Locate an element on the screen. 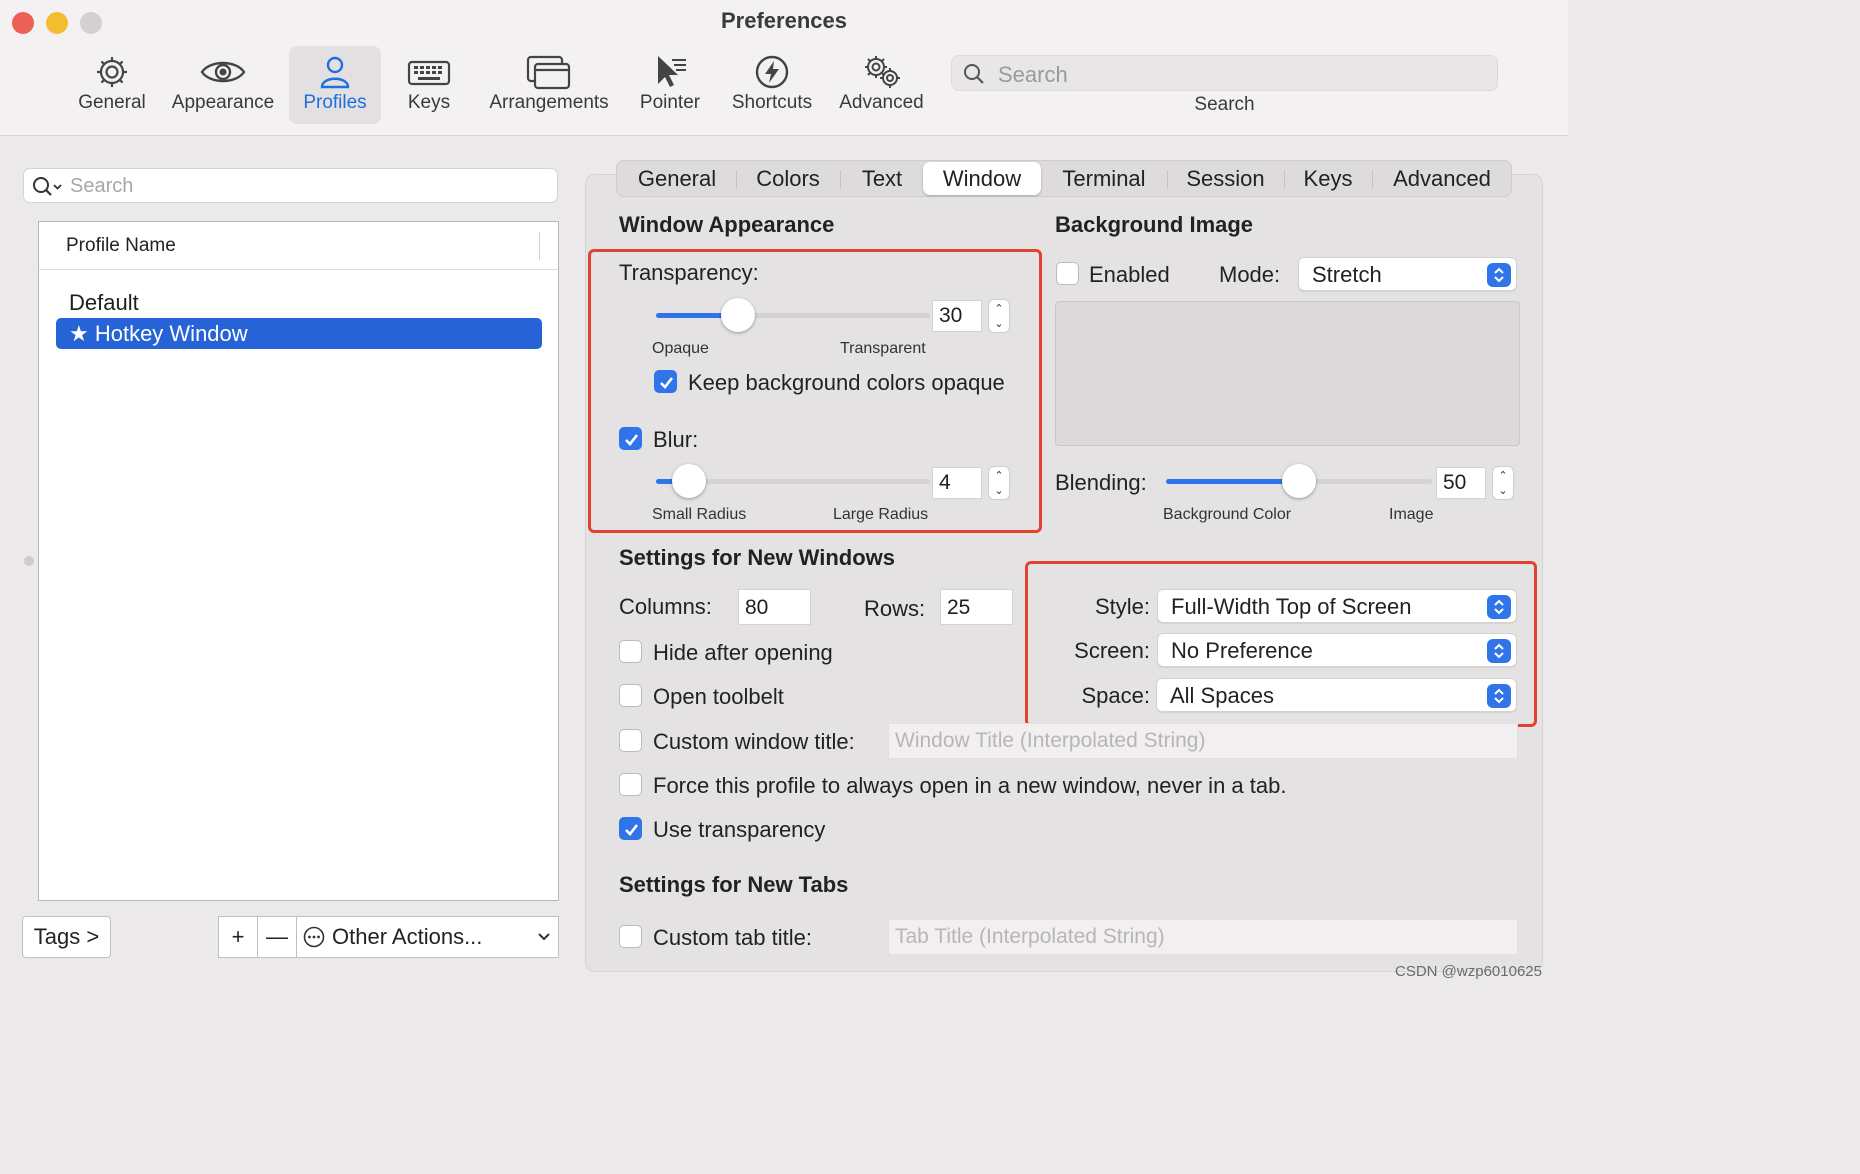 This screenshot has width=1860, height=1174. blur-checkbox is located at coordinates (630, 438).